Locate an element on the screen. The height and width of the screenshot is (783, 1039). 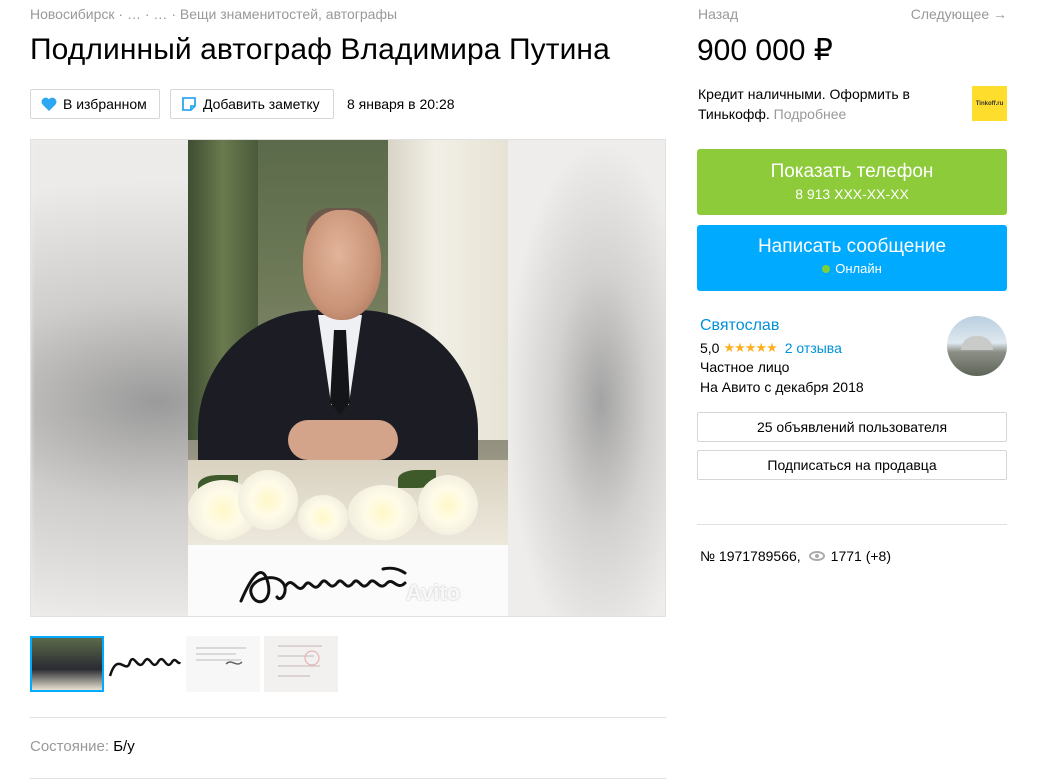
thumbnail-signature is located at coordinates (145, 667).